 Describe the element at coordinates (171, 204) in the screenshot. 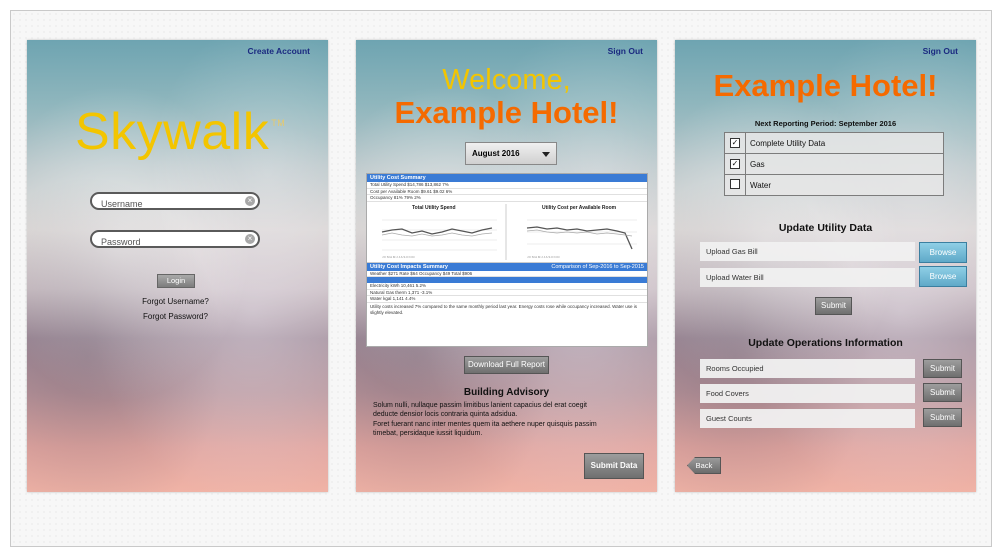

I see `username-input` at that location.